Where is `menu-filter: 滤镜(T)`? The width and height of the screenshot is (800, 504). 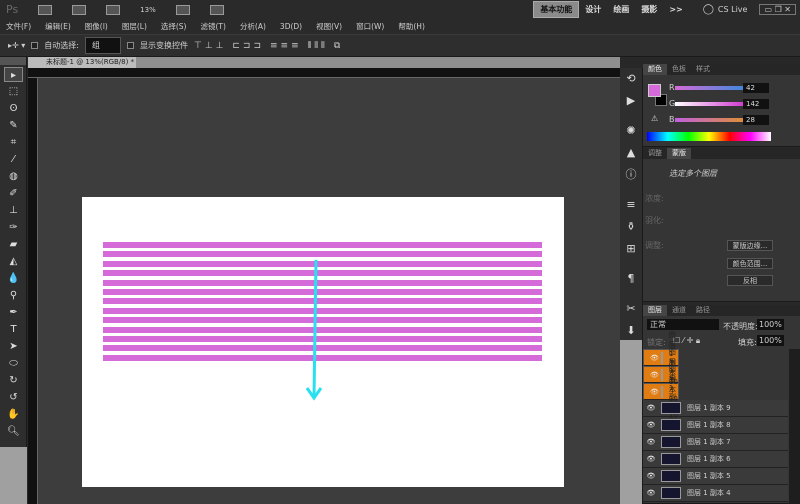 menu-filter: 滤镜(T) is located at coordinates (213, 26).